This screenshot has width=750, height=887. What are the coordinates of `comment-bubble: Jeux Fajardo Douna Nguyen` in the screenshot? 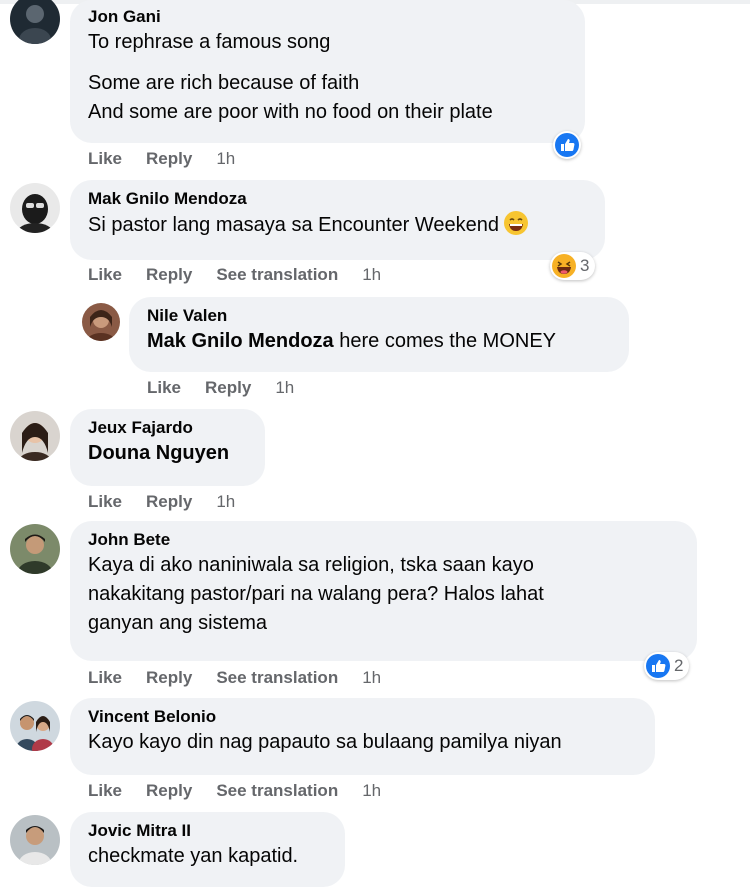 It's located at (167, 447).